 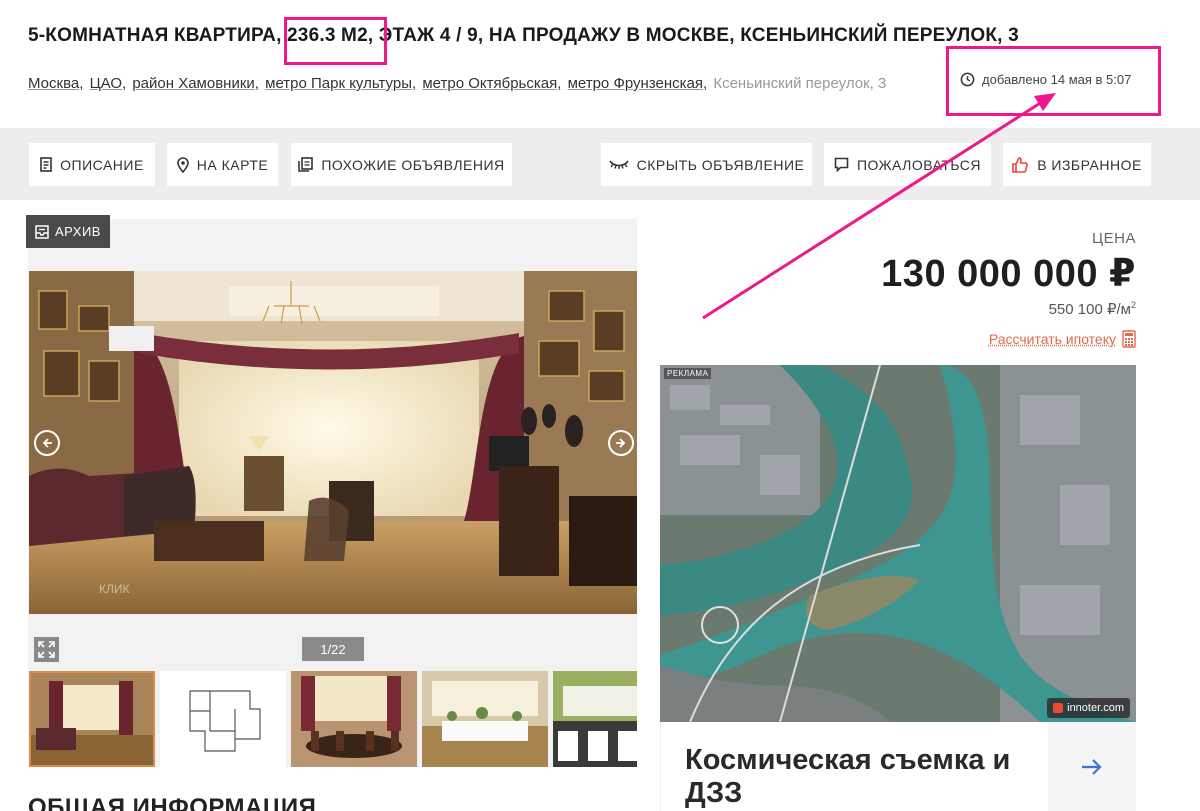 What do you see at coordinates (841, 164) in the screenshot?
I see `comment-icon` at bounding box center [841, 164].